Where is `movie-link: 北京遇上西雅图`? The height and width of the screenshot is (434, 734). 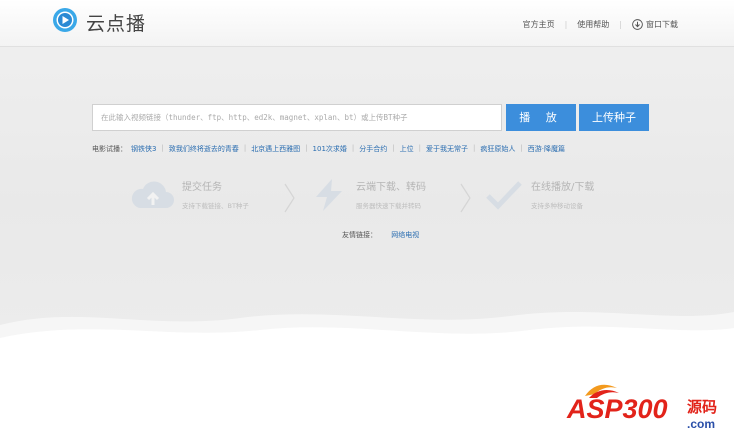 movie-link: 北京遇上西雅图 is located at coordinates (275, 149).